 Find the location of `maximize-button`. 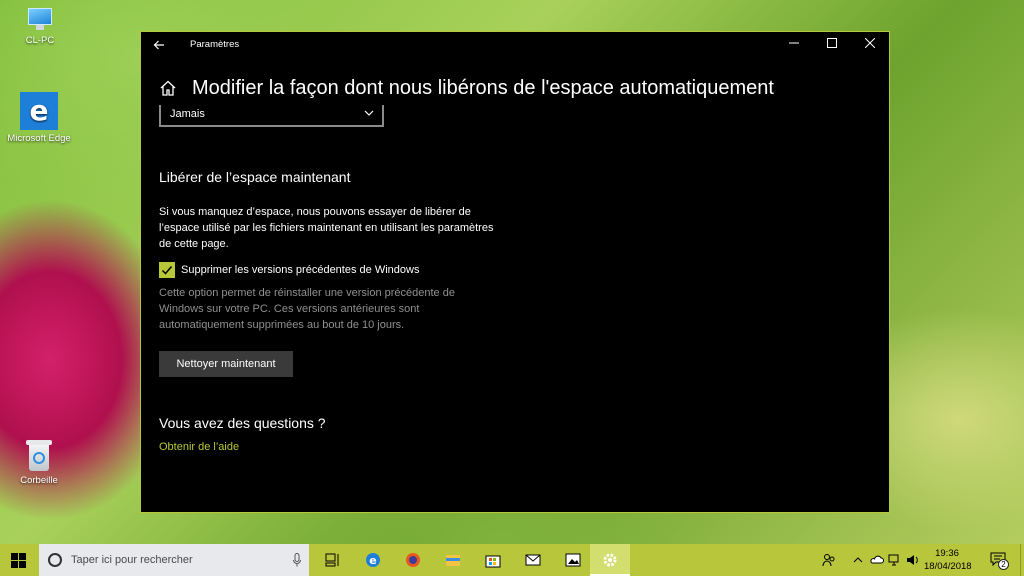

maximize-button is located at coordinates (832, 45).